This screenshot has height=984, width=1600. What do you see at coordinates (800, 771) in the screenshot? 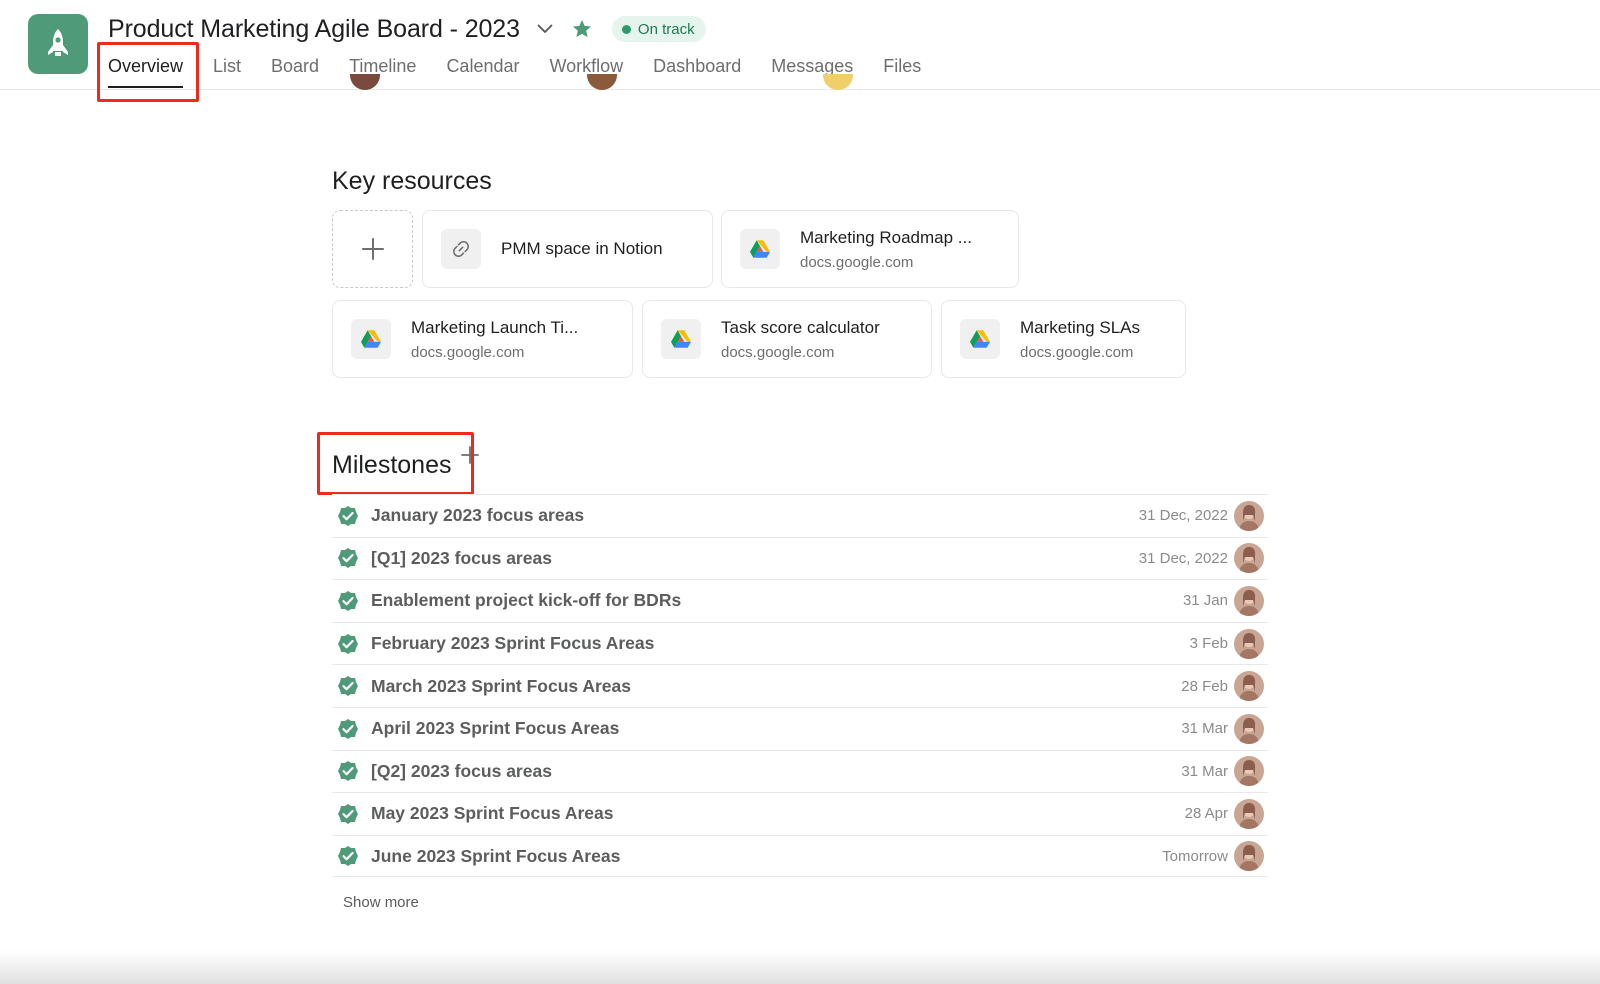
I see `milestone-row: [Q2] 2023 focus areas 31 Mar` at bounding box center [800, 771].